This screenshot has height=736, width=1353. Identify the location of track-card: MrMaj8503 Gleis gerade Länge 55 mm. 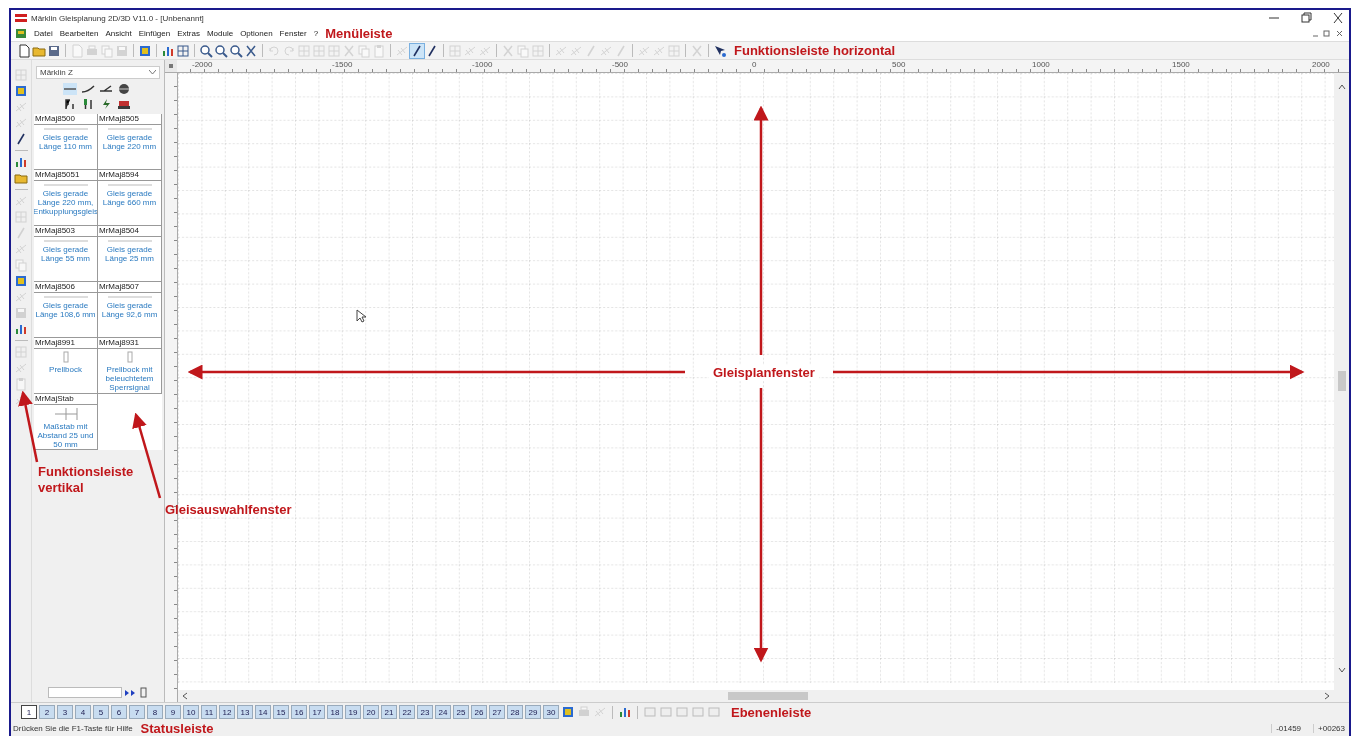
(66, 254).